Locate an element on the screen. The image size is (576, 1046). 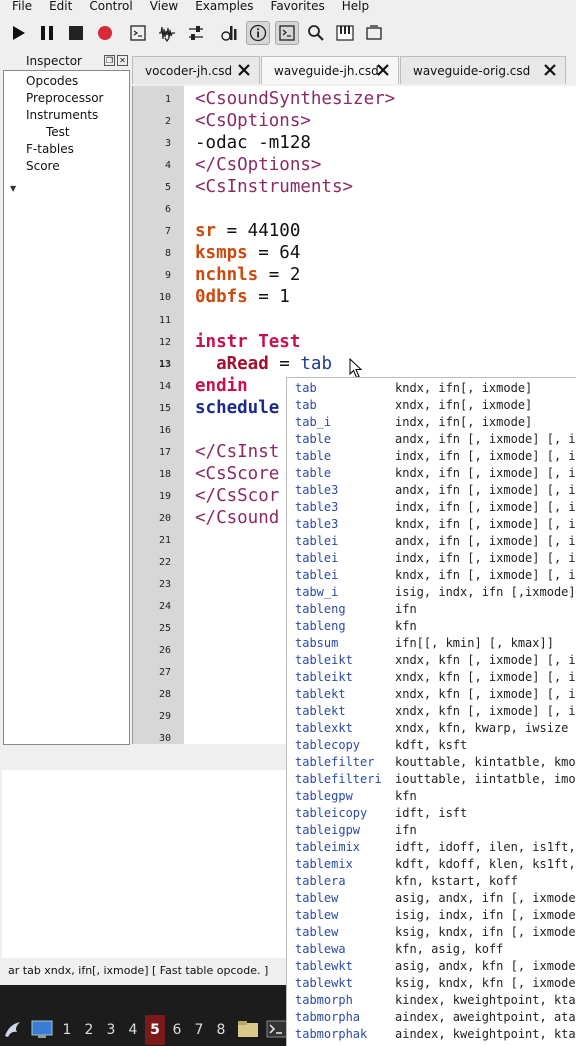
terminal-button is located at coordinates (138, 33).